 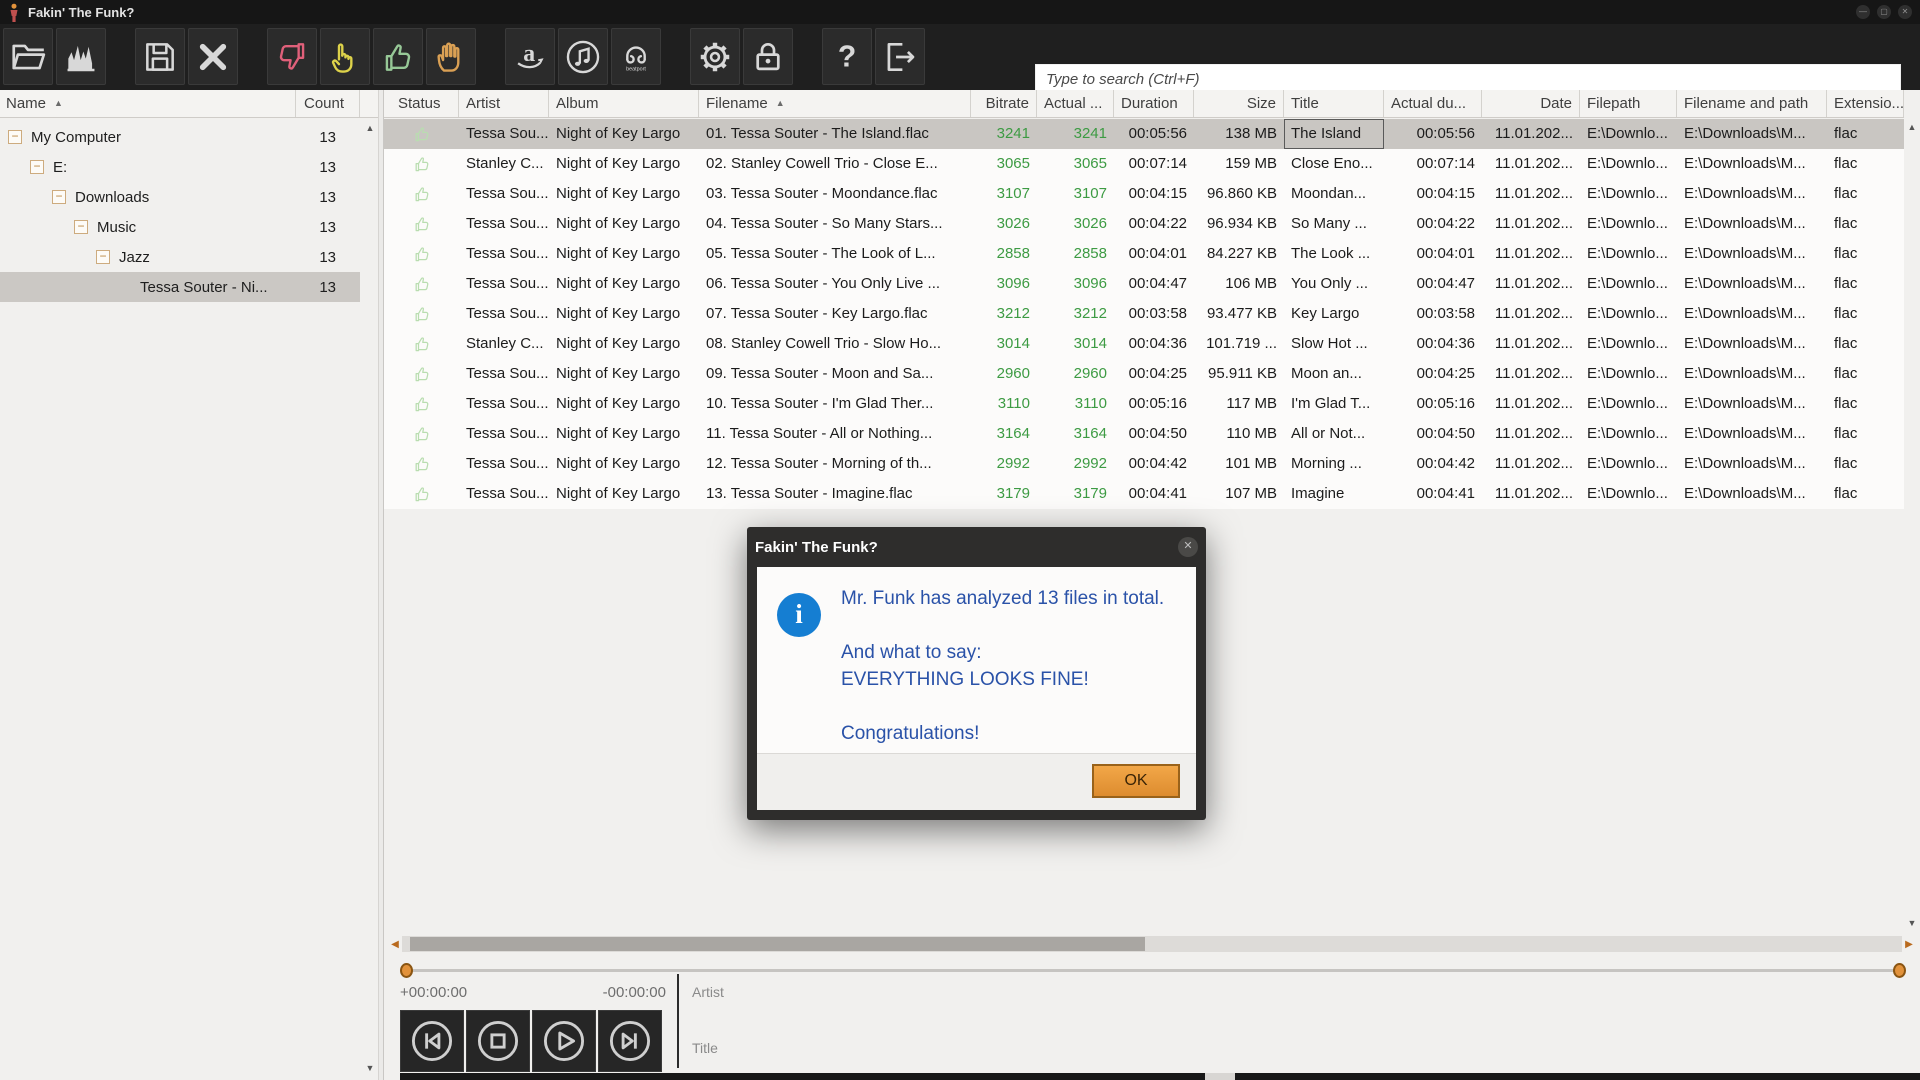 What do you see at coordinates (504, 103) in the screenshot?
I see `header-artist: Artist` at bounding box center [504, 103].